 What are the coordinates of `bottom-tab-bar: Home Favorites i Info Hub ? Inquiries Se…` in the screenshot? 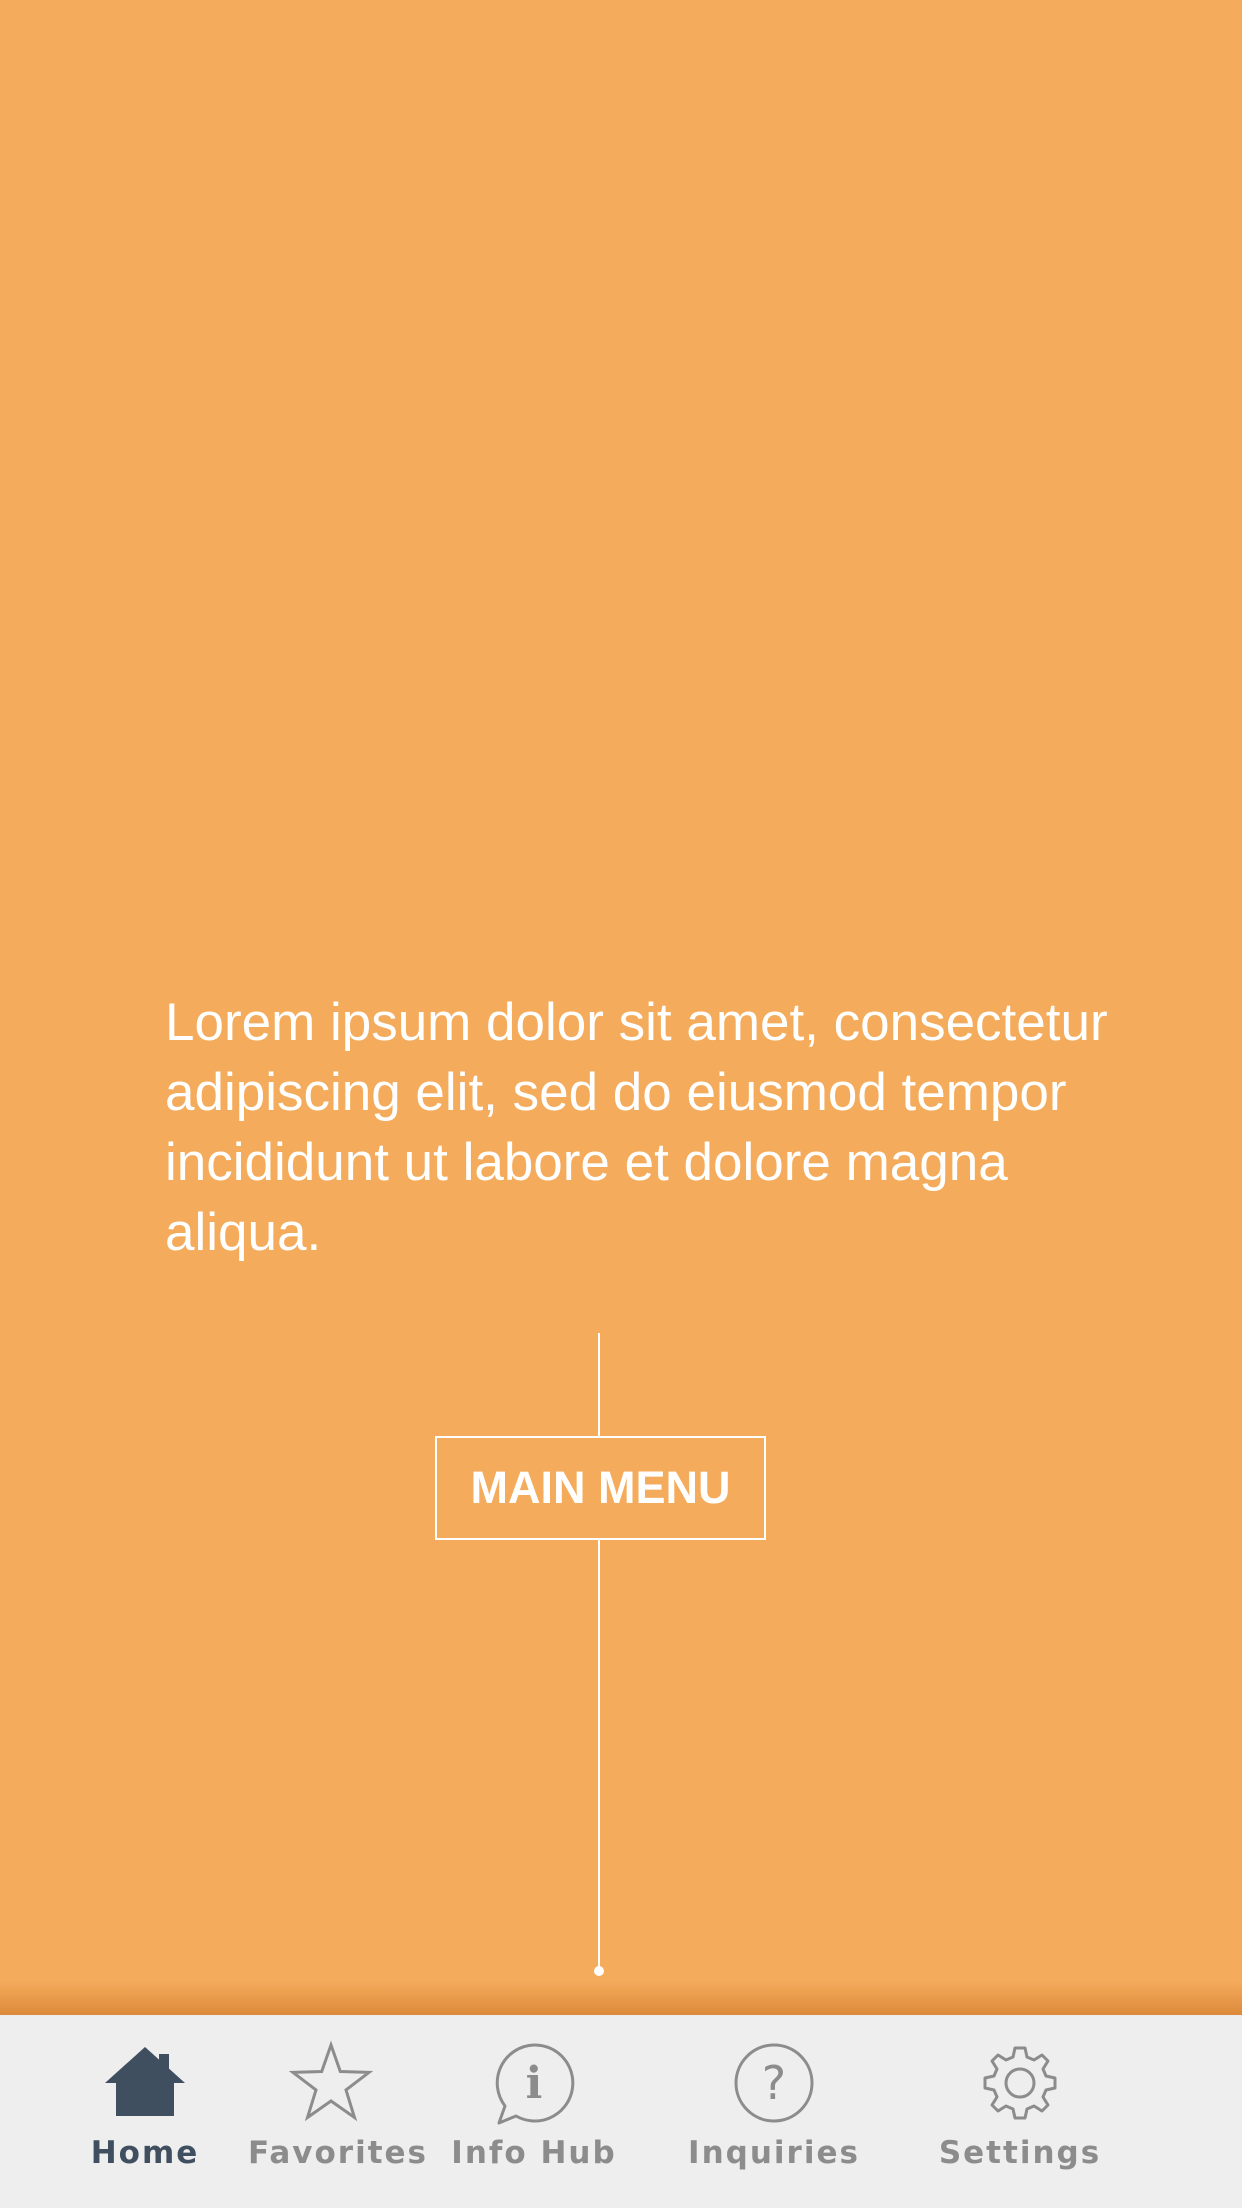 It's located at (621, 2111).